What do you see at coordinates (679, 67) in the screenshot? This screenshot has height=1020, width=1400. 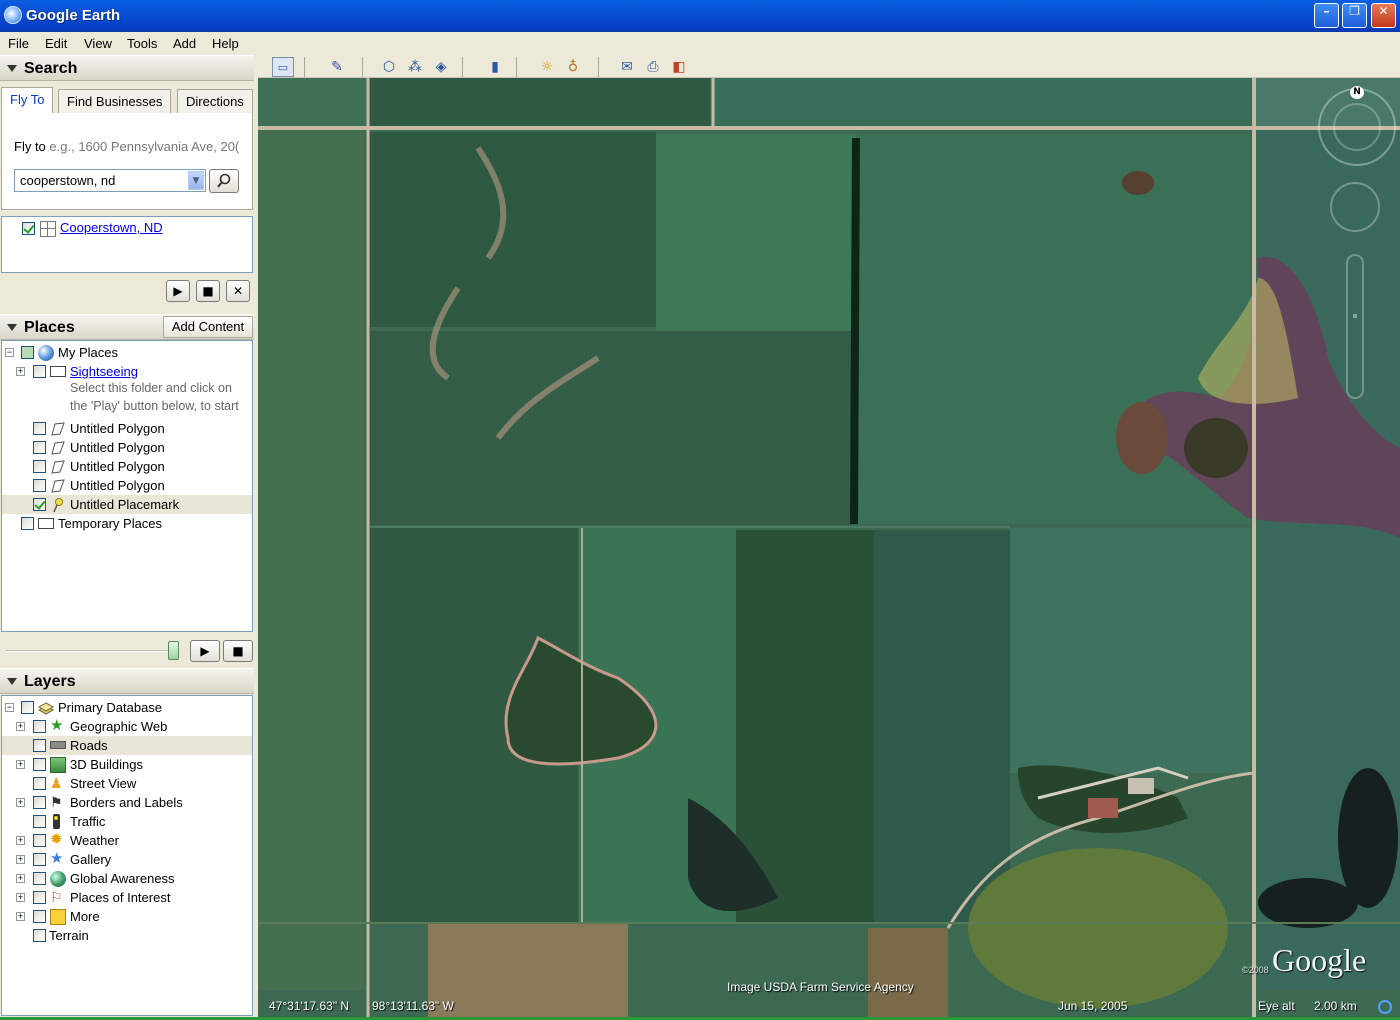 I see `google-maps-icon: ◧` at bounding box center [679, 67].